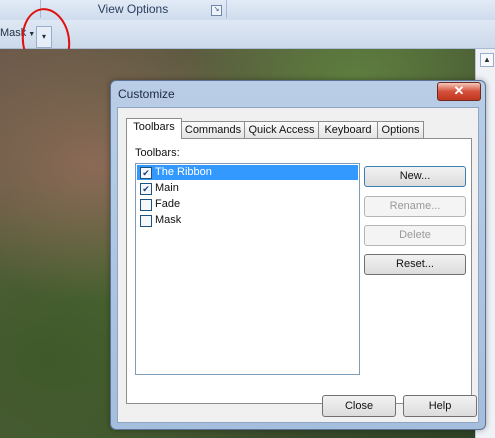  What do you see at coordinates (247, 172) in the screenshot?
I see `list-item: ✔ The Ribbon` at bounding box center [247, 172].